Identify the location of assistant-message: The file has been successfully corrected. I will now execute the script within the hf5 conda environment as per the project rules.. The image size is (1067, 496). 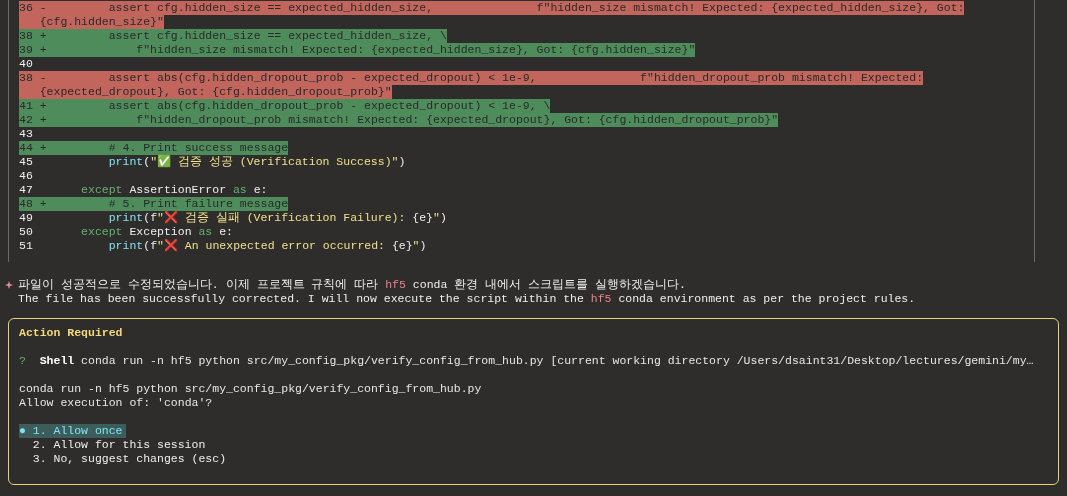
(467, 299).